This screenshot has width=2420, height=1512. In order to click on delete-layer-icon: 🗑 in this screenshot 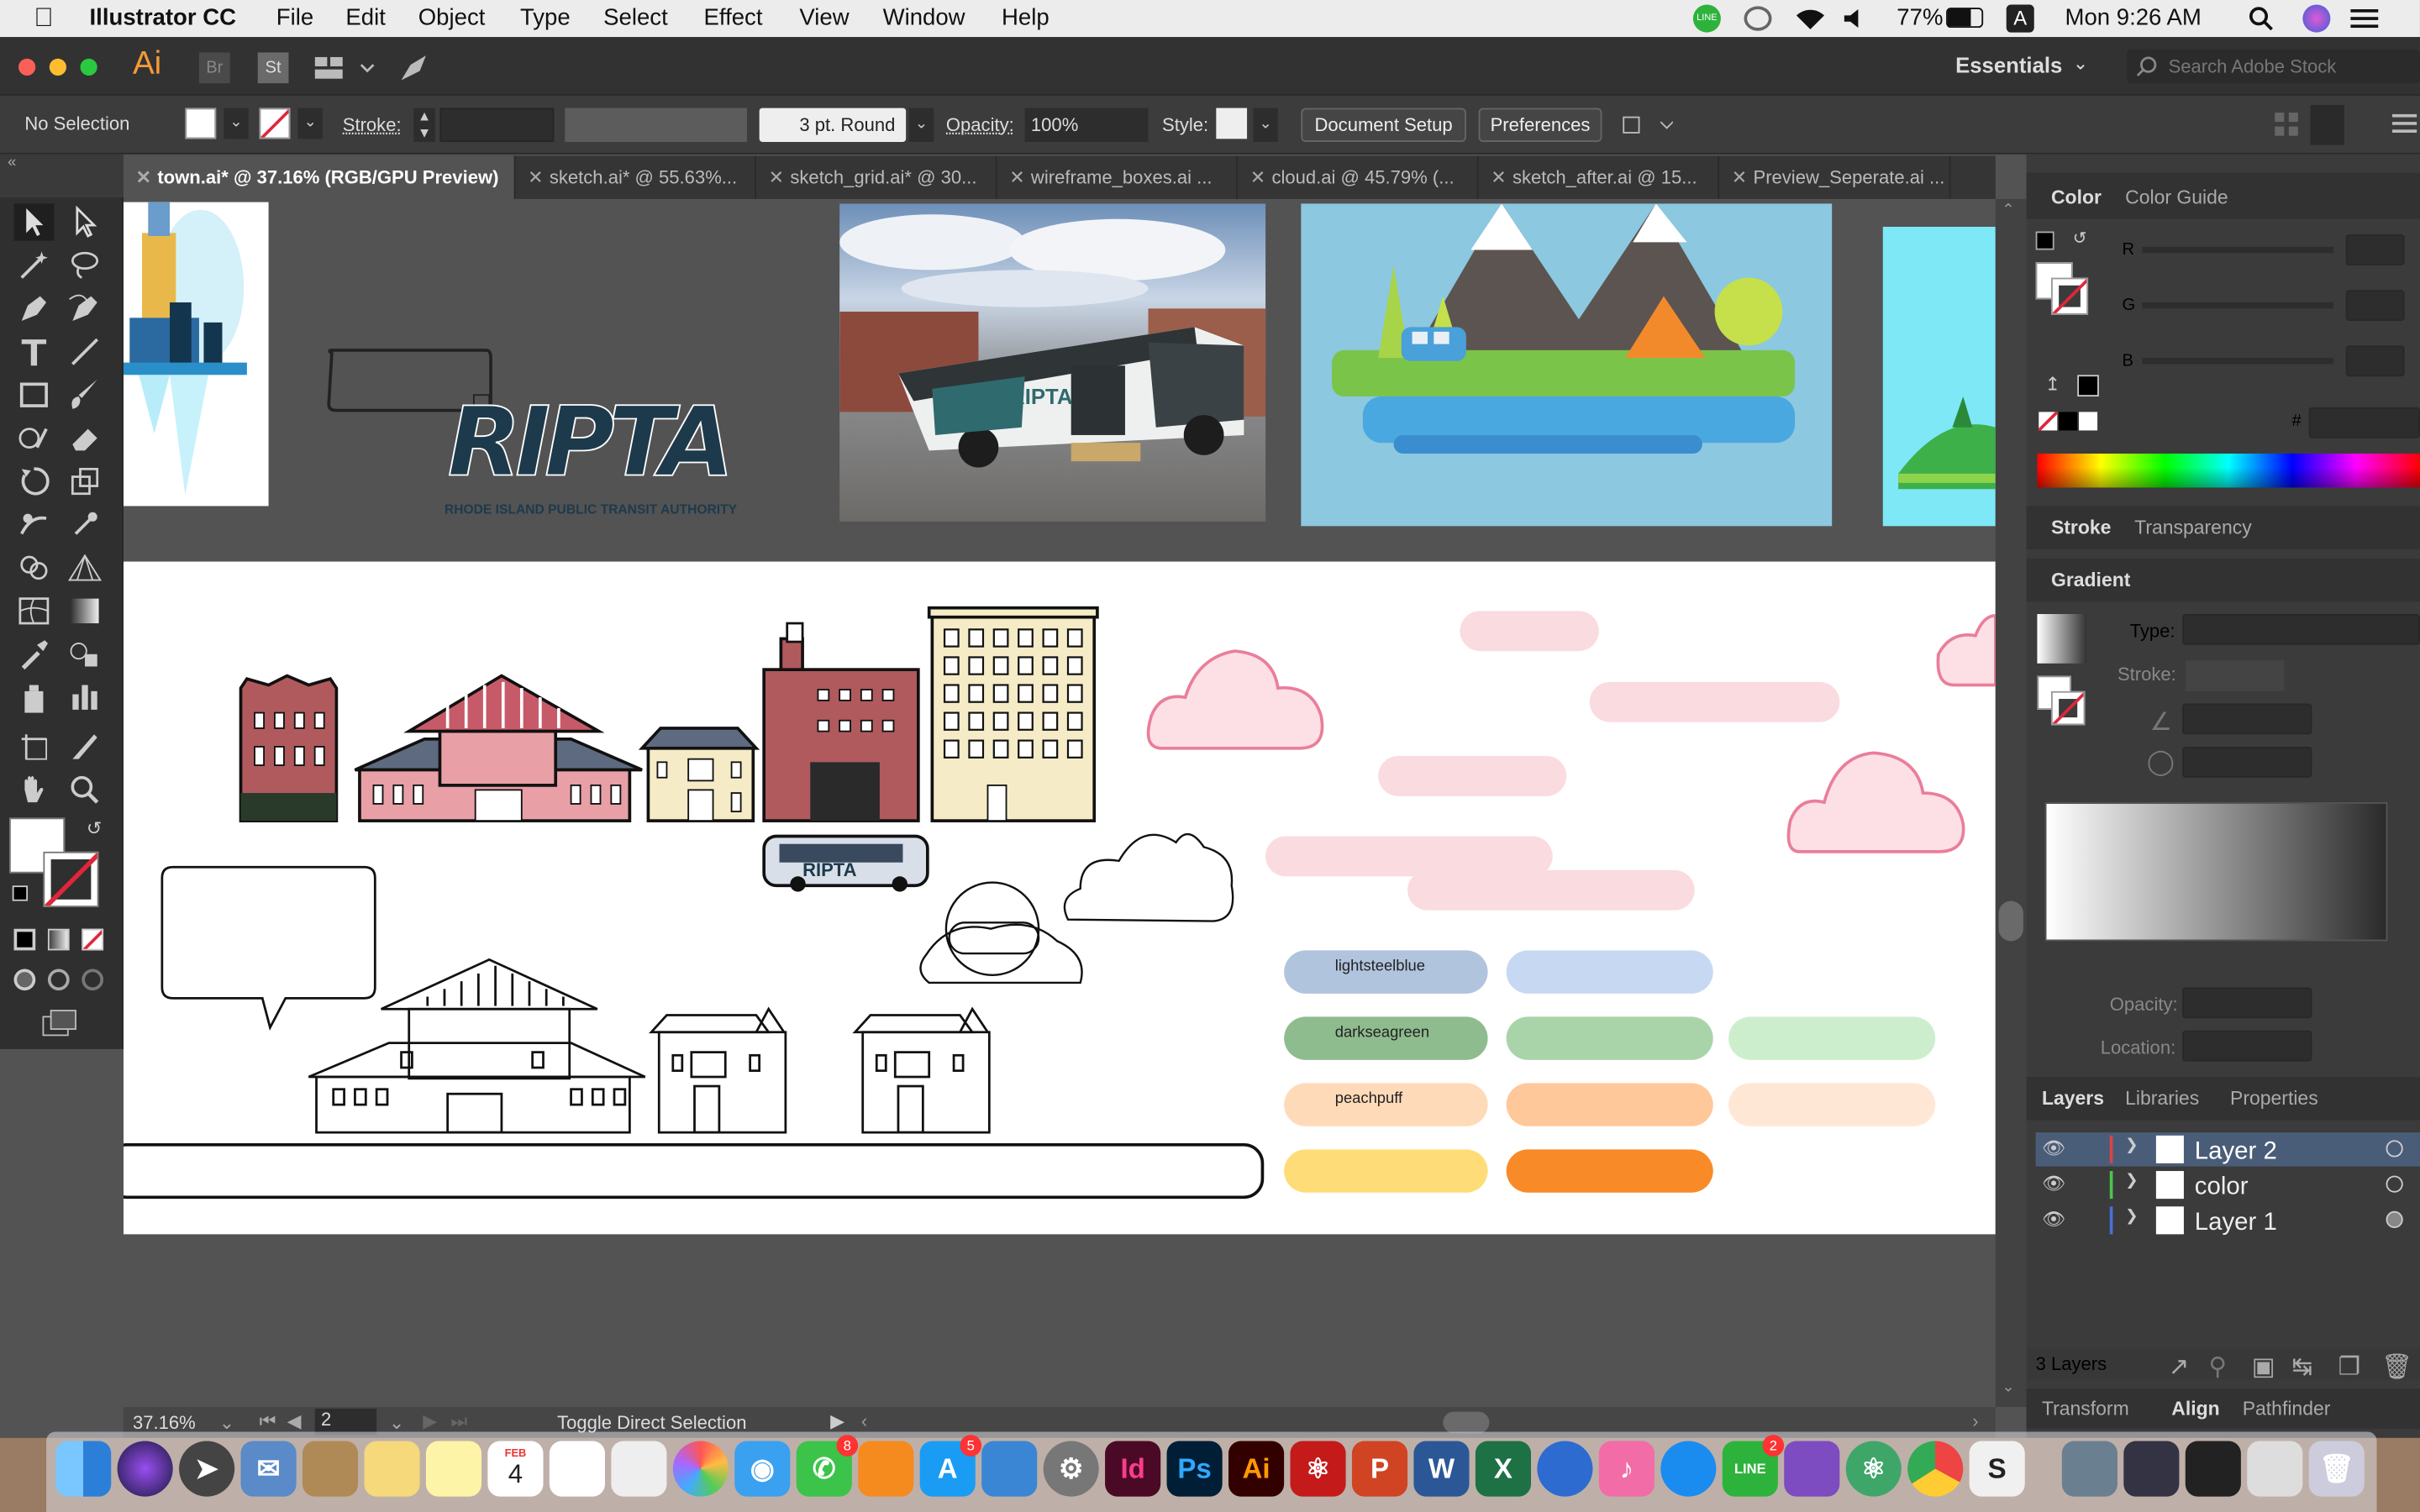, I will do `click(2396, 1367)`.